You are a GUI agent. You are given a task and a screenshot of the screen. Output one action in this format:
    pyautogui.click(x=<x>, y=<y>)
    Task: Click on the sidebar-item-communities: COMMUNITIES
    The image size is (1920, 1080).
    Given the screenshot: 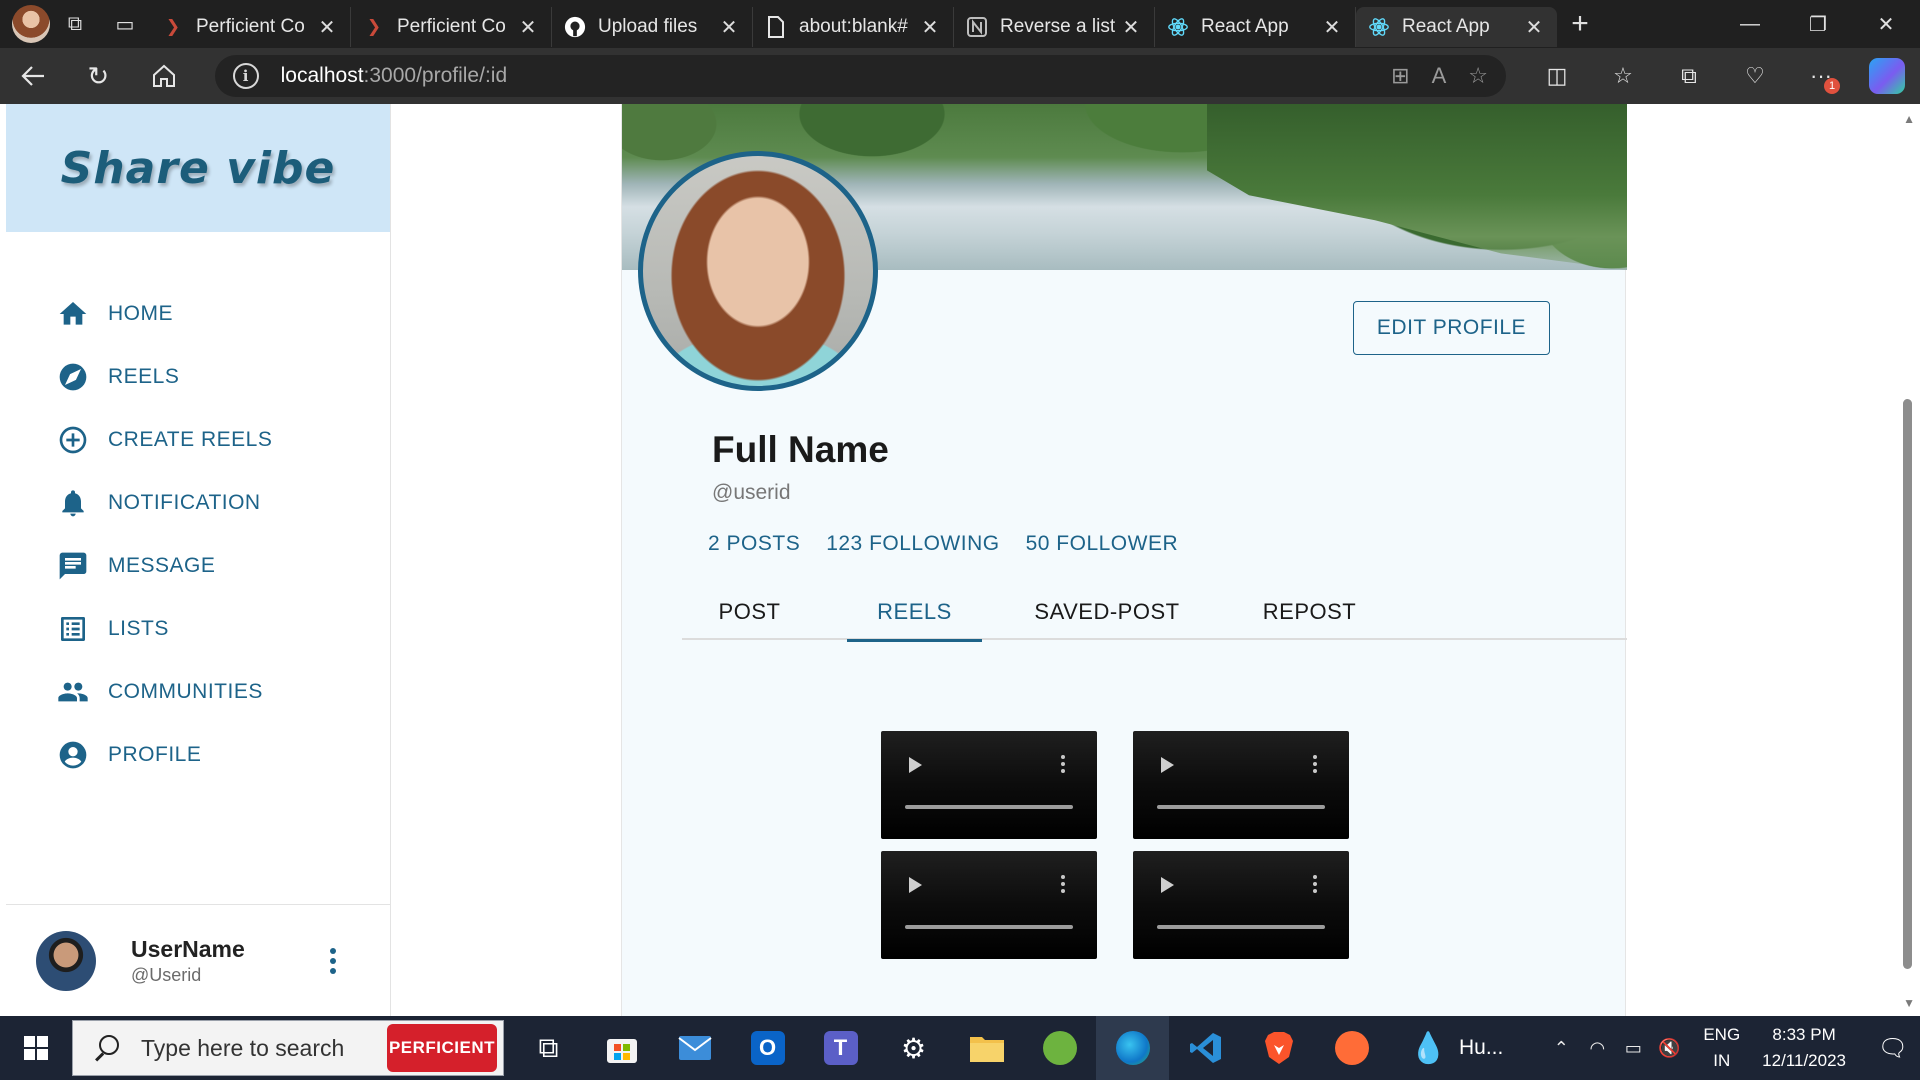 What is the action you would take?
    pyautogui.click(x=223, y=691)
    